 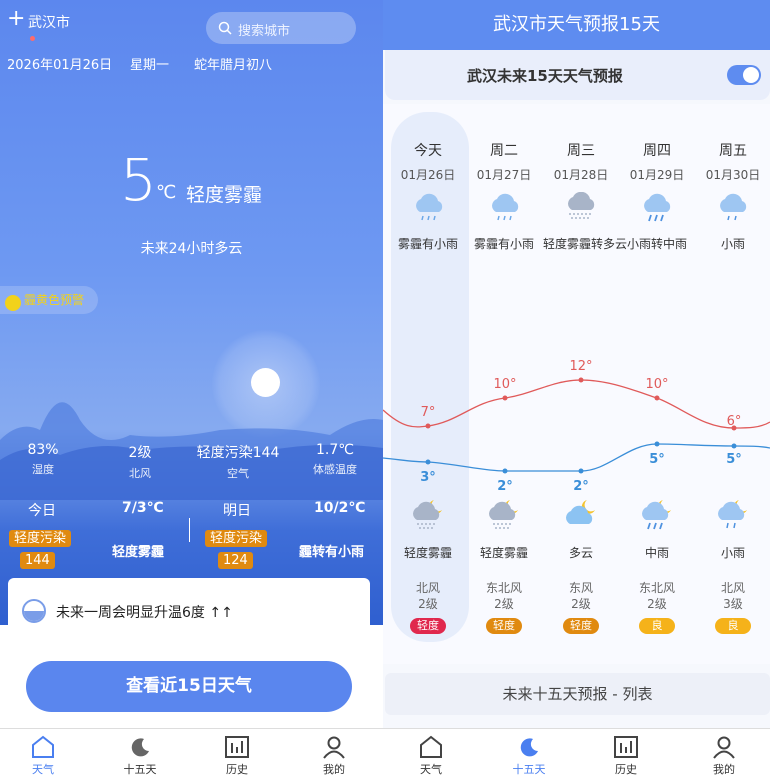 I want to click on day-condition: 小雨, so click(x=732, y=244).